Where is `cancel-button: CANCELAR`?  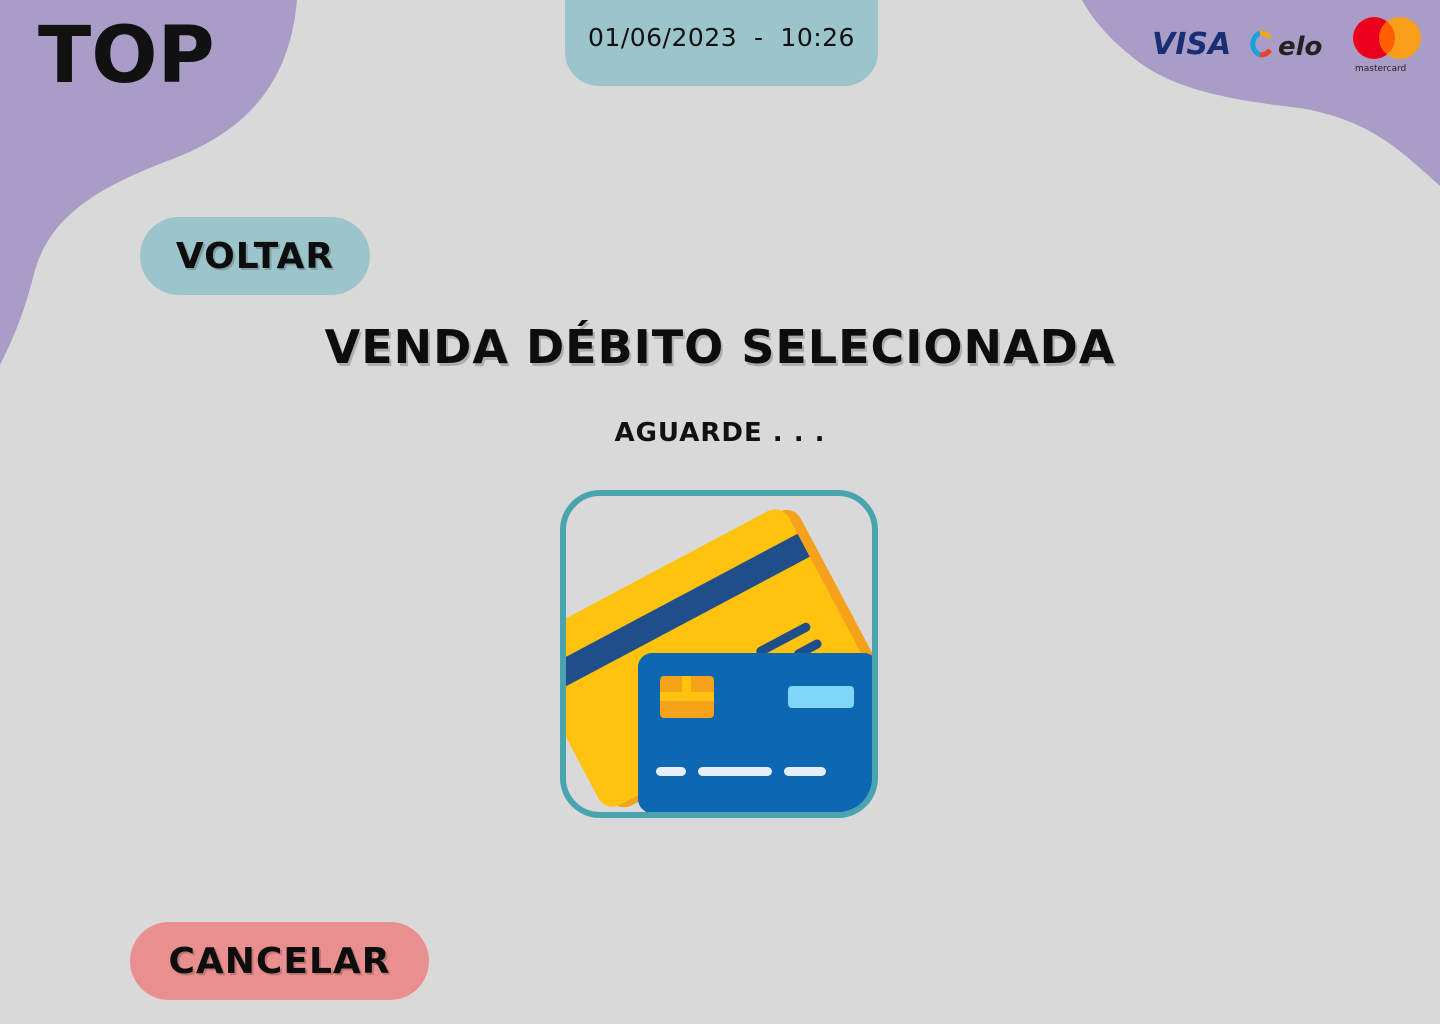 cancel-button: CANCELAR is located at coordinates (279, 961).